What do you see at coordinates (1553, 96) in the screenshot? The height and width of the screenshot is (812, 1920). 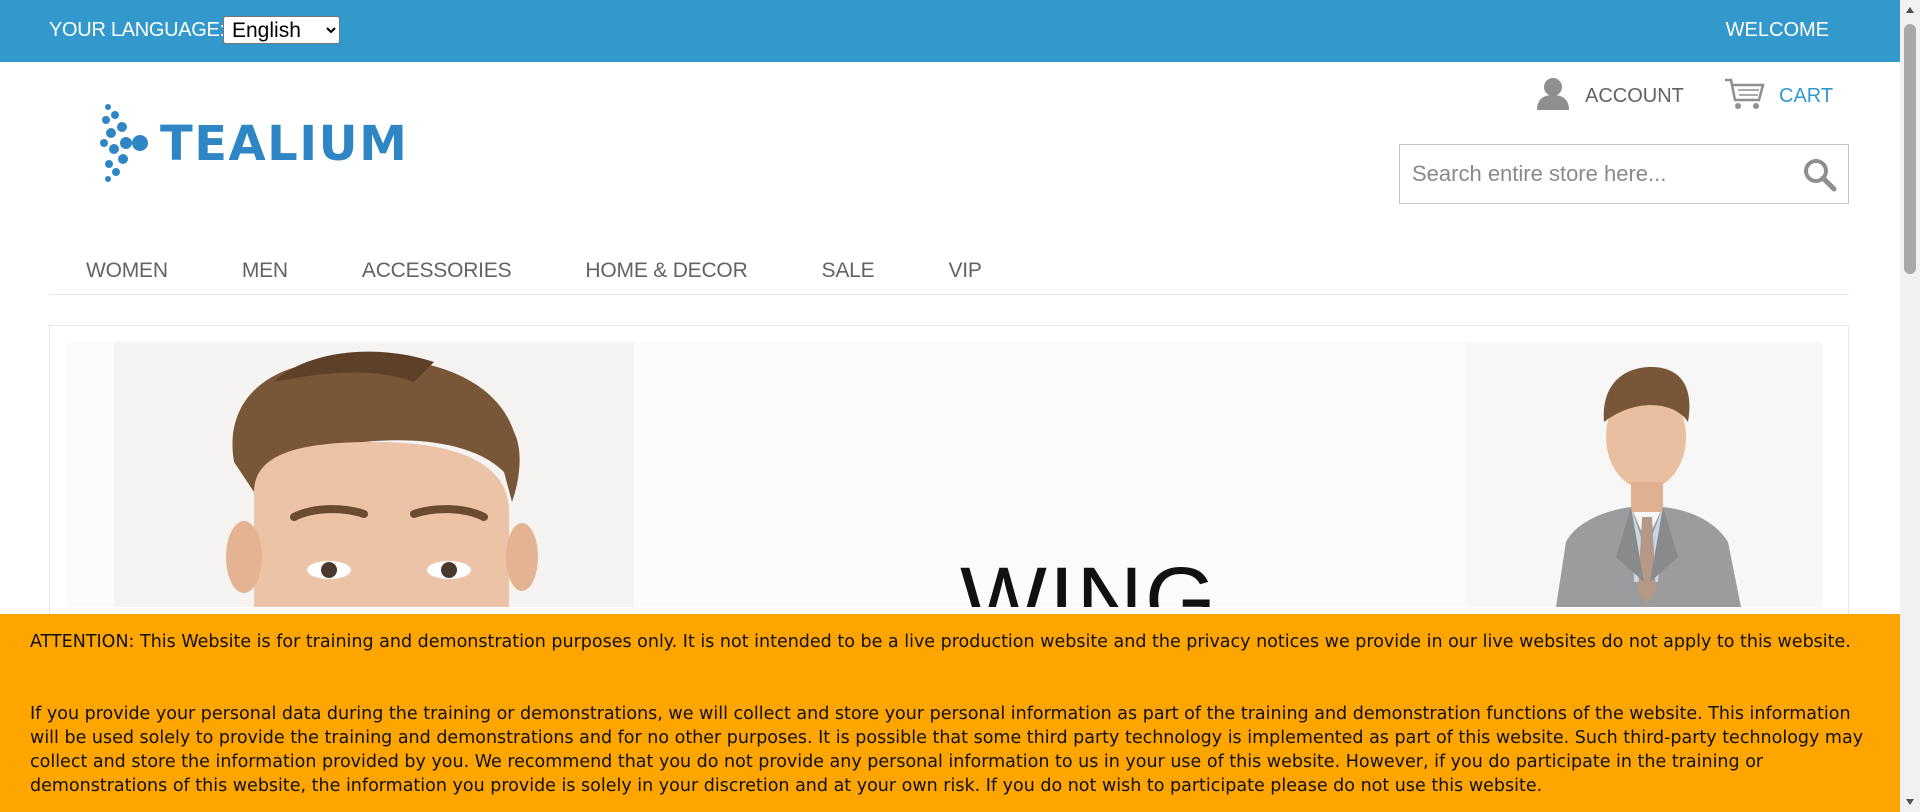 I see `user-icon` at bounding box center [1553, 96].